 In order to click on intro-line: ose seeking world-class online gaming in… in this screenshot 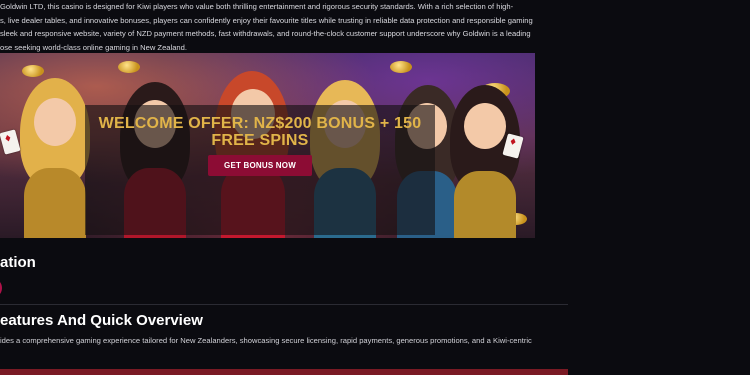, I will do `click(93, 47)`.